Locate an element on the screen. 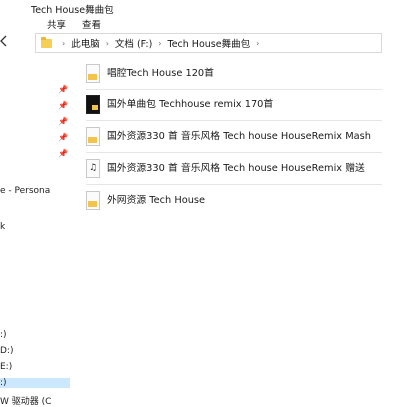 The width and height of the screenshot is (400, 407). sidebar-item-onedrive: e - Persona is located at coordinates (25, 191).